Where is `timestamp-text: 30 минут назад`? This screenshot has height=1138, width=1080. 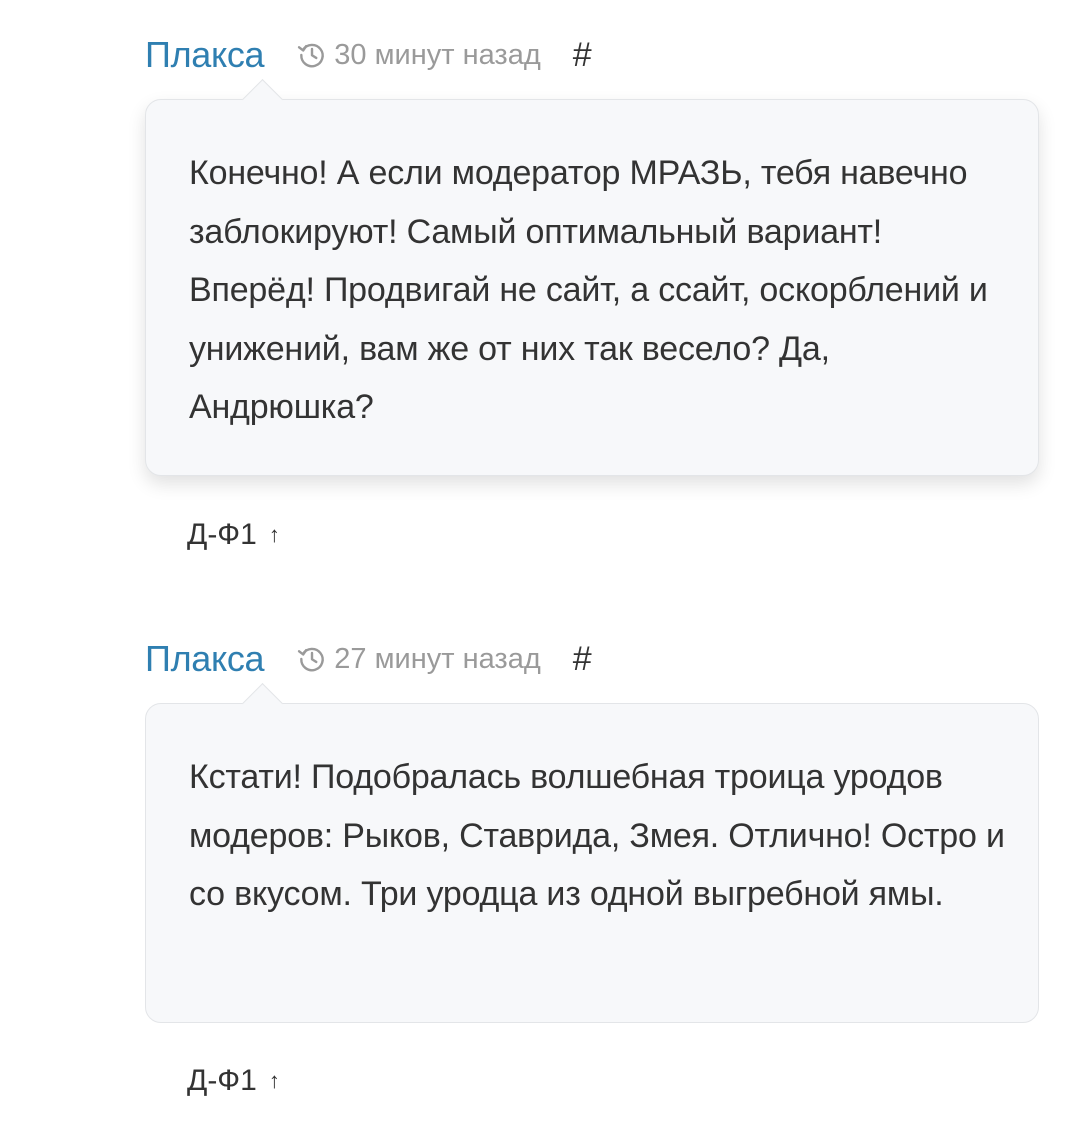
timestamp-text: 30 минут назад is located at coordinates (437, 54).